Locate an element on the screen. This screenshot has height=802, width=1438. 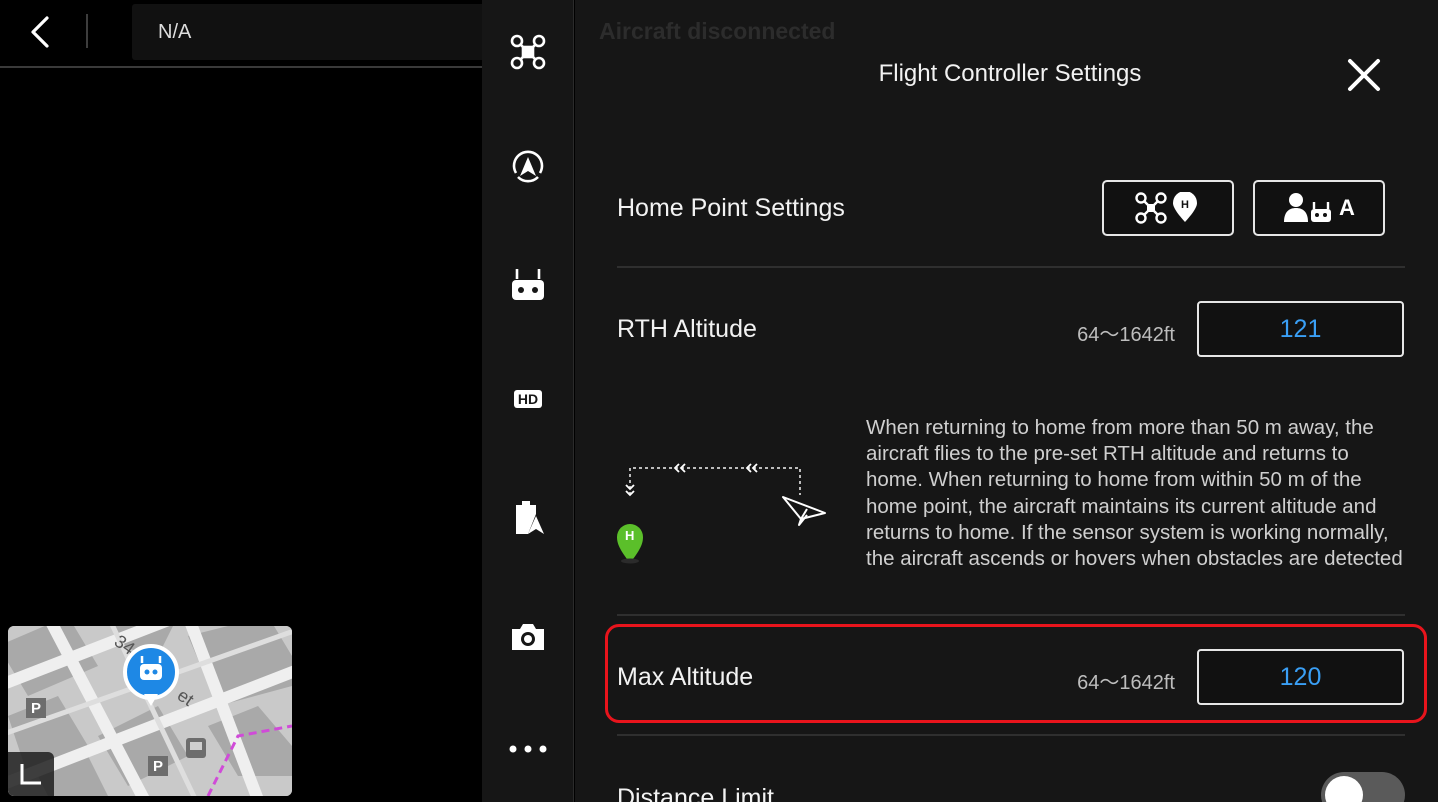
parking-label-2: P is located at coordinates (158, 766).